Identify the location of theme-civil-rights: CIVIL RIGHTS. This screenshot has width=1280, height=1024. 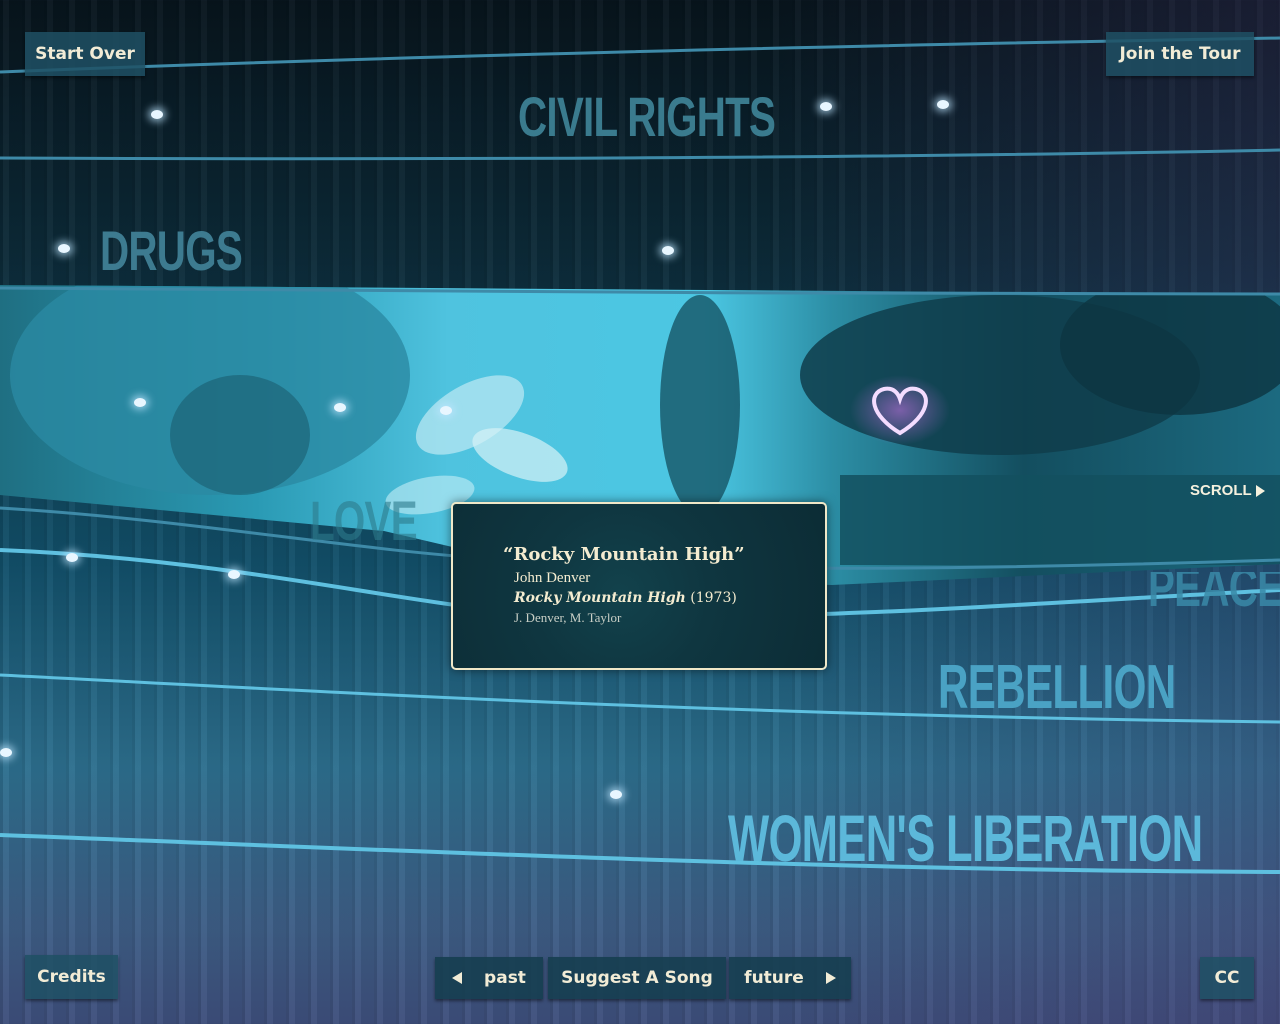
(647, 116).